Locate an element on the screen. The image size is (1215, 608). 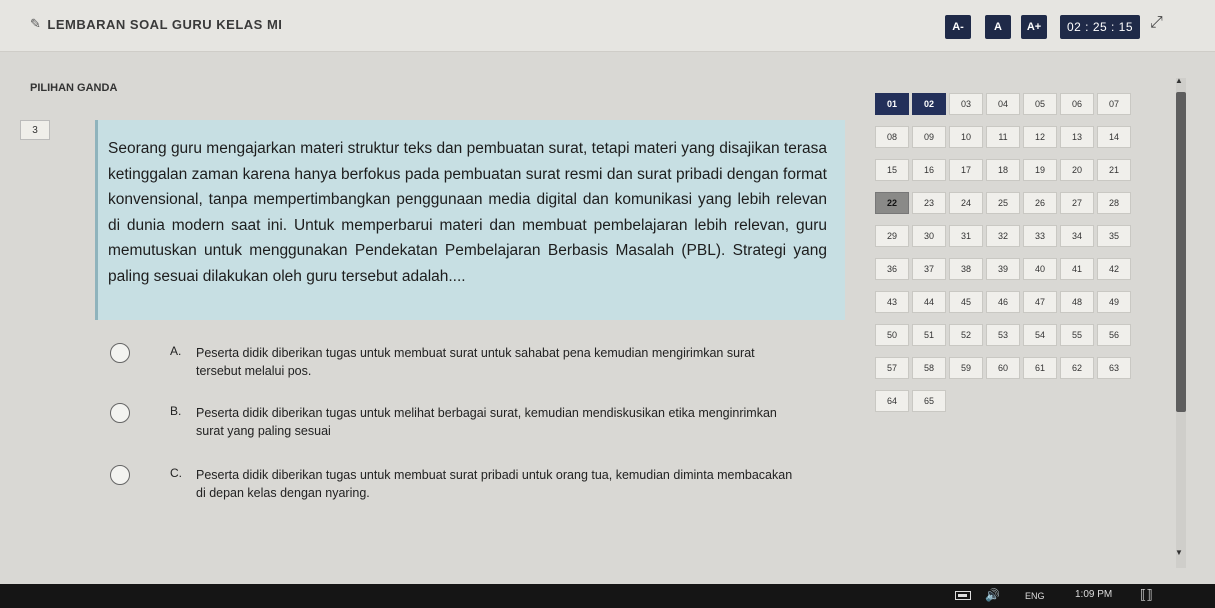
question-nav-cell: 63 is located at coordinates (1114, 368).